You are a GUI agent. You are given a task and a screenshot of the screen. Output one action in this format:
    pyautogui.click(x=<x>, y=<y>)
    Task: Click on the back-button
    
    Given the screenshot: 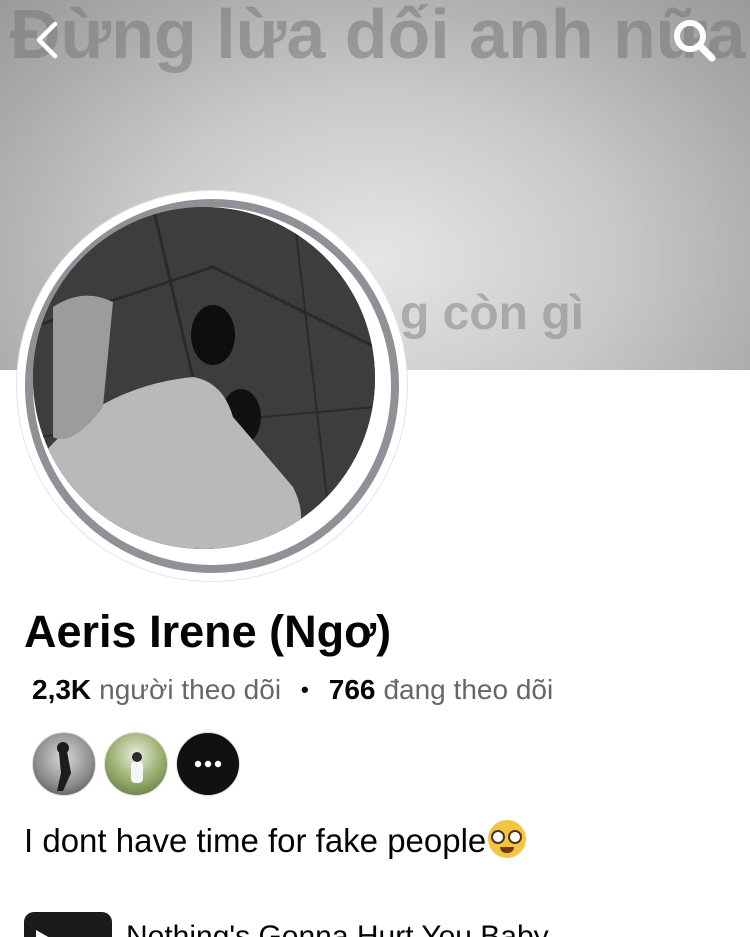 What is the action you would take?
    pyautogui.click(x=48, y=40)
    